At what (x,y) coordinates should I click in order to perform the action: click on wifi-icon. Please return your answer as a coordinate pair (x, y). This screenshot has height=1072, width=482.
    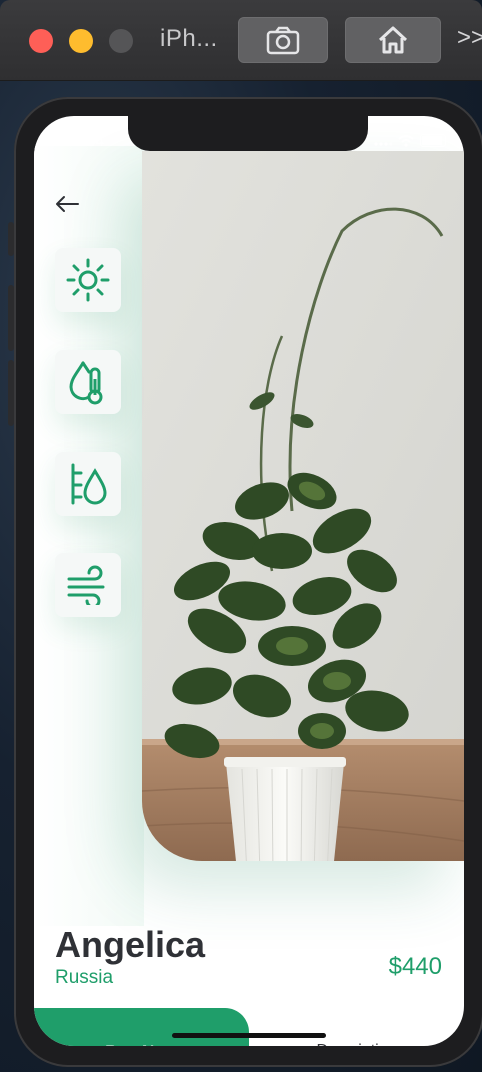
    Looking at the image, I should click on (406, 140).